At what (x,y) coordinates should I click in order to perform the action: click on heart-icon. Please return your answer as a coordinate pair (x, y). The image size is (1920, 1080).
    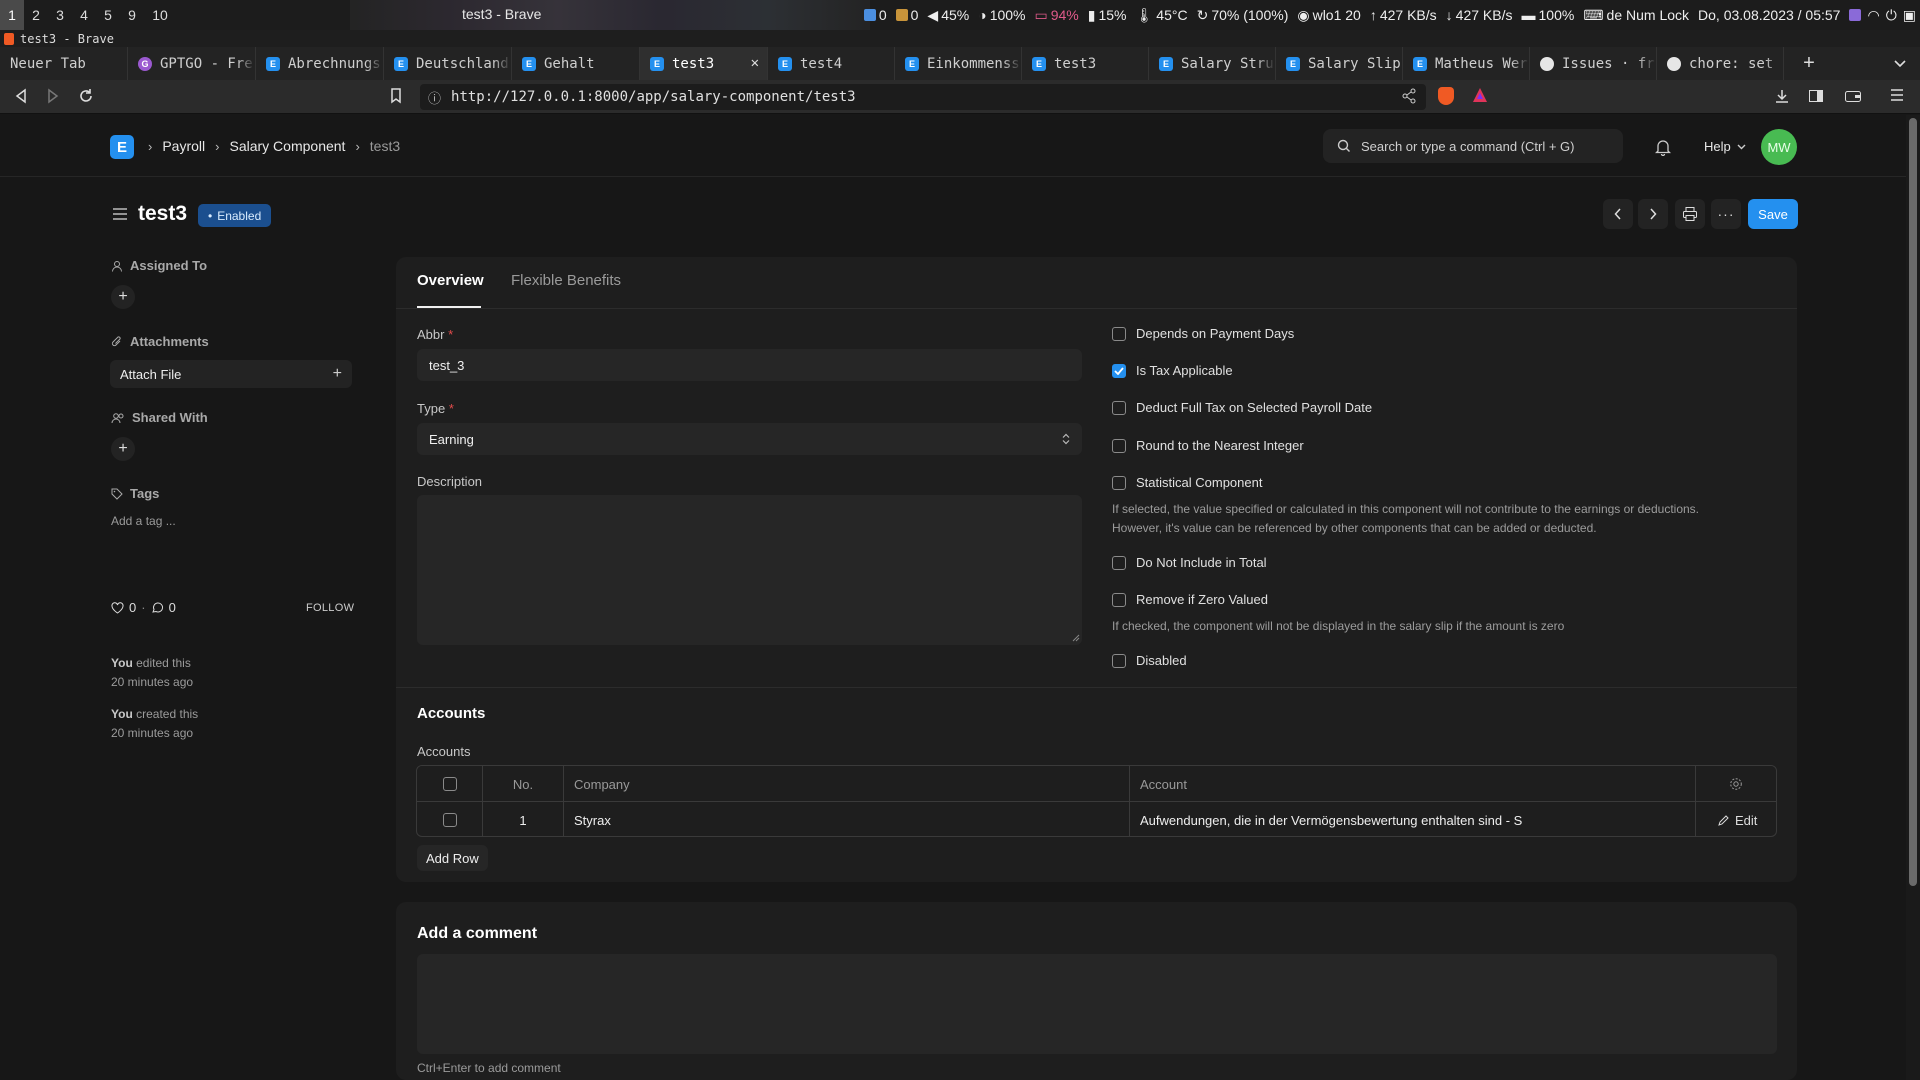
    Looking at the image, I should click on (117, 607).